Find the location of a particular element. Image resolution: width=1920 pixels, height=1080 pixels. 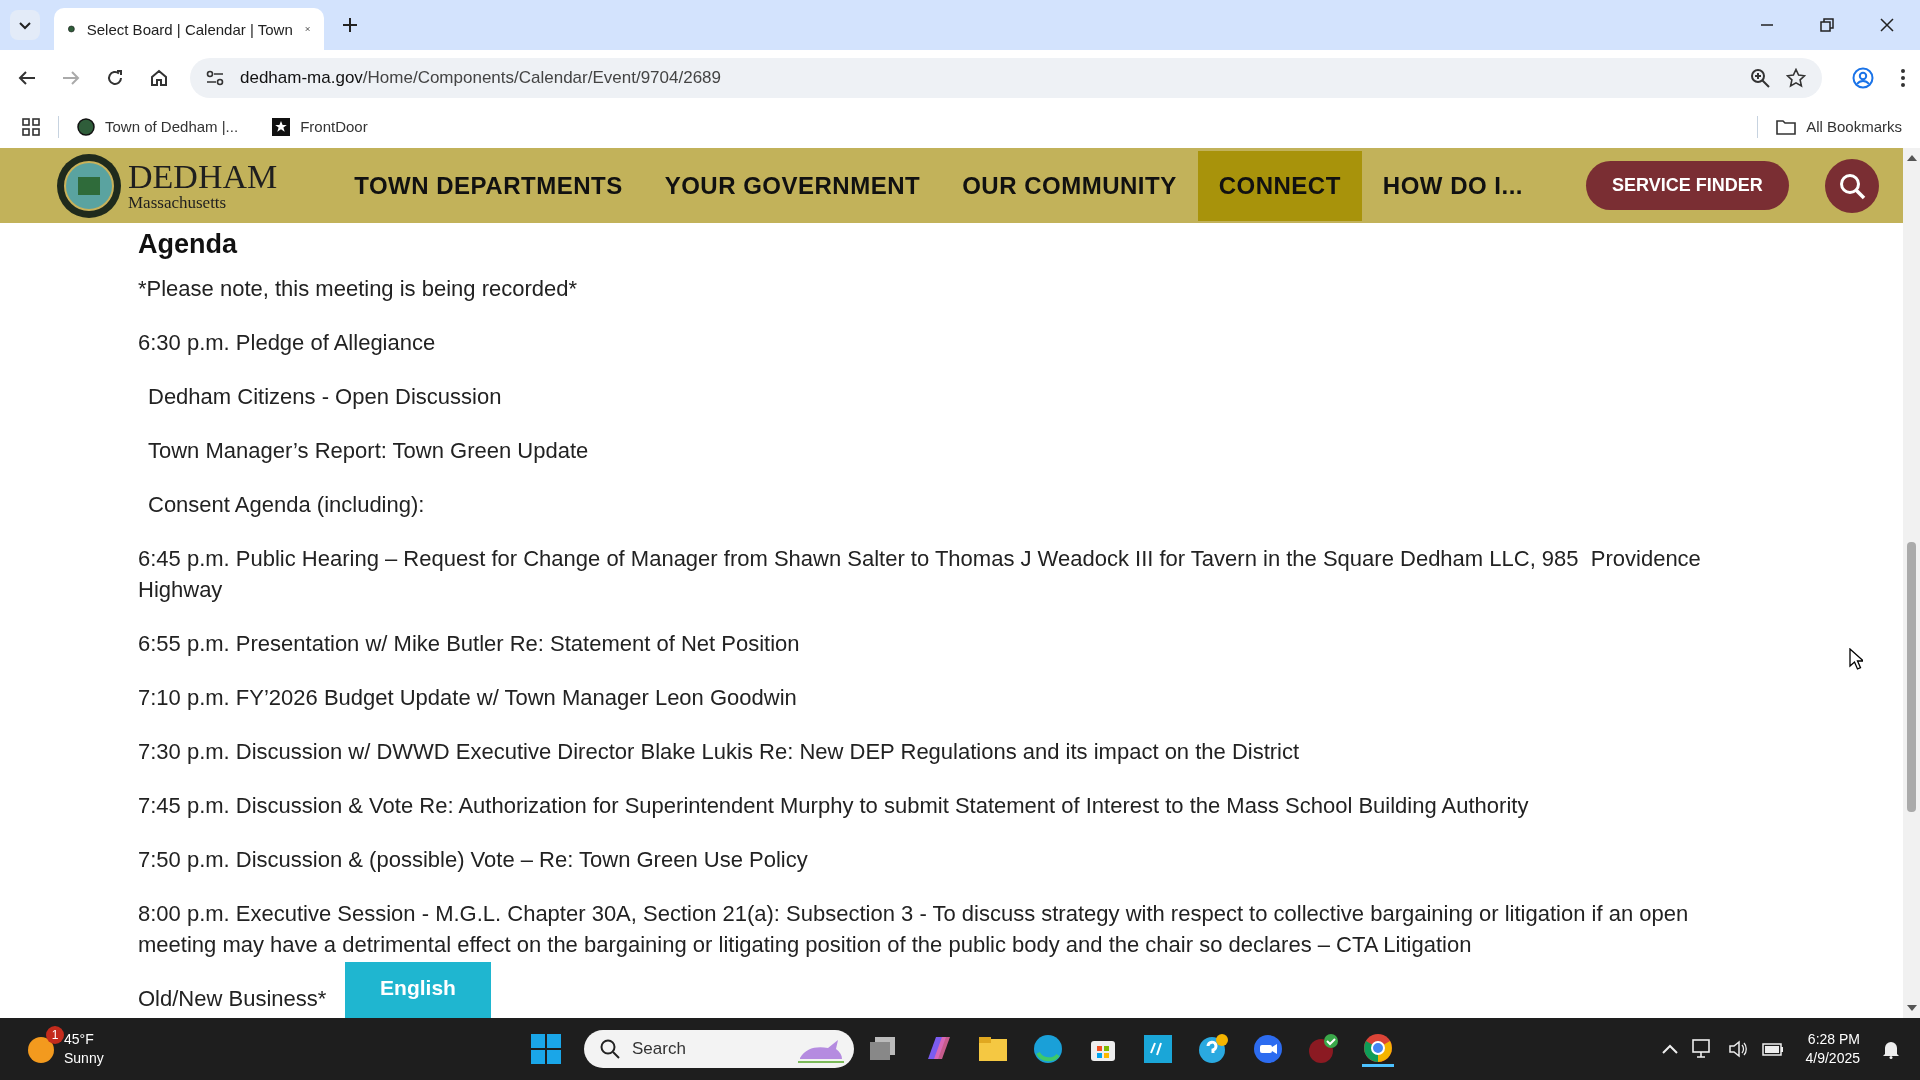

nav-link: TOWN DEPARTMENTS is located at coordinates (488, 185).